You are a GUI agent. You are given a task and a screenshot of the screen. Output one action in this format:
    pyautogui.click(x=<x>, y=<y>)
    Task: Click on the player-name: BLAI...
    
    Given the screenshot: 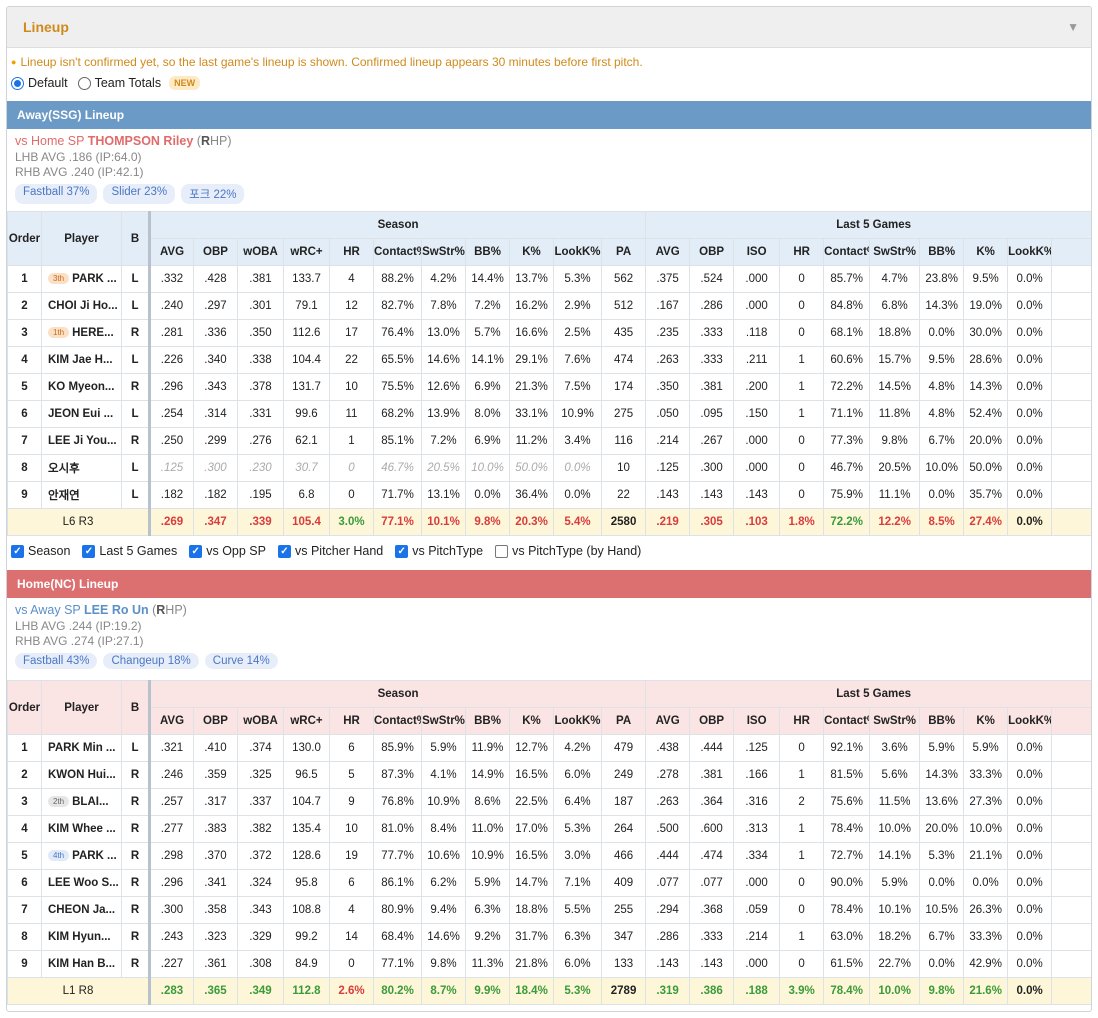 What is the action you would take?
    pyautogui.click(x=90, y=802)
    